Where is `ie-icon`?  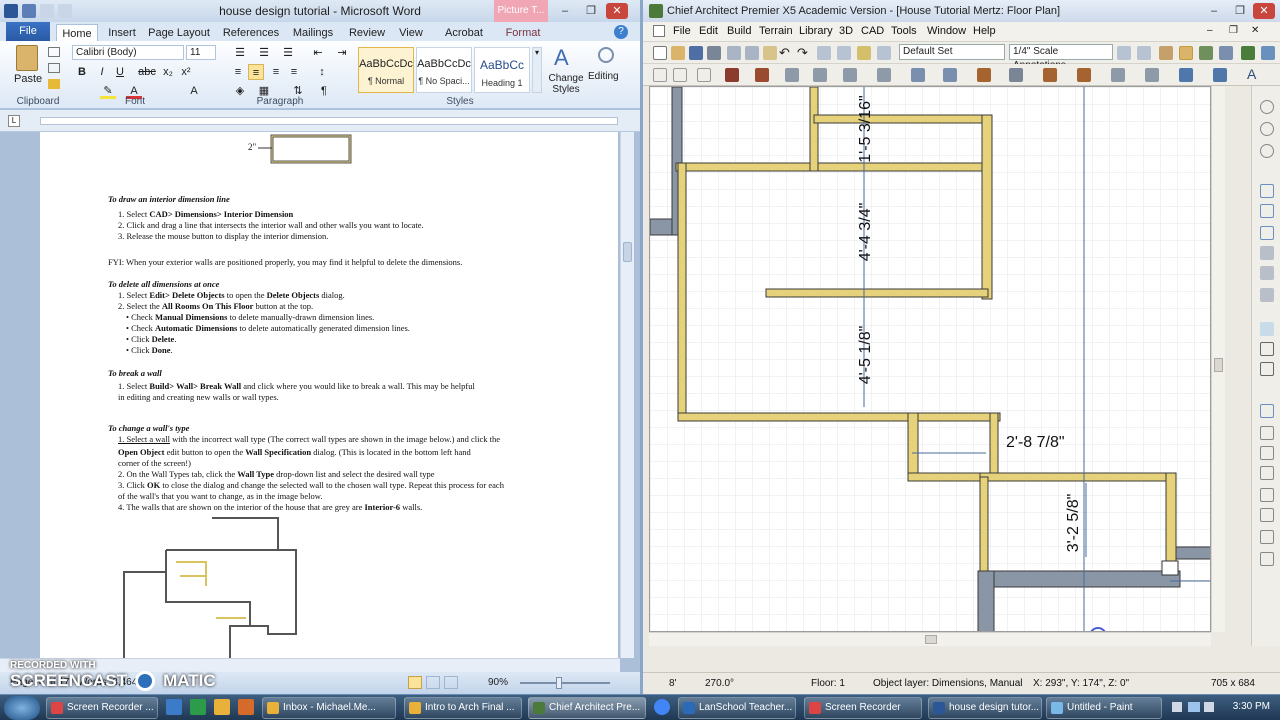
ie-icon is located at coordinates (174, 707).